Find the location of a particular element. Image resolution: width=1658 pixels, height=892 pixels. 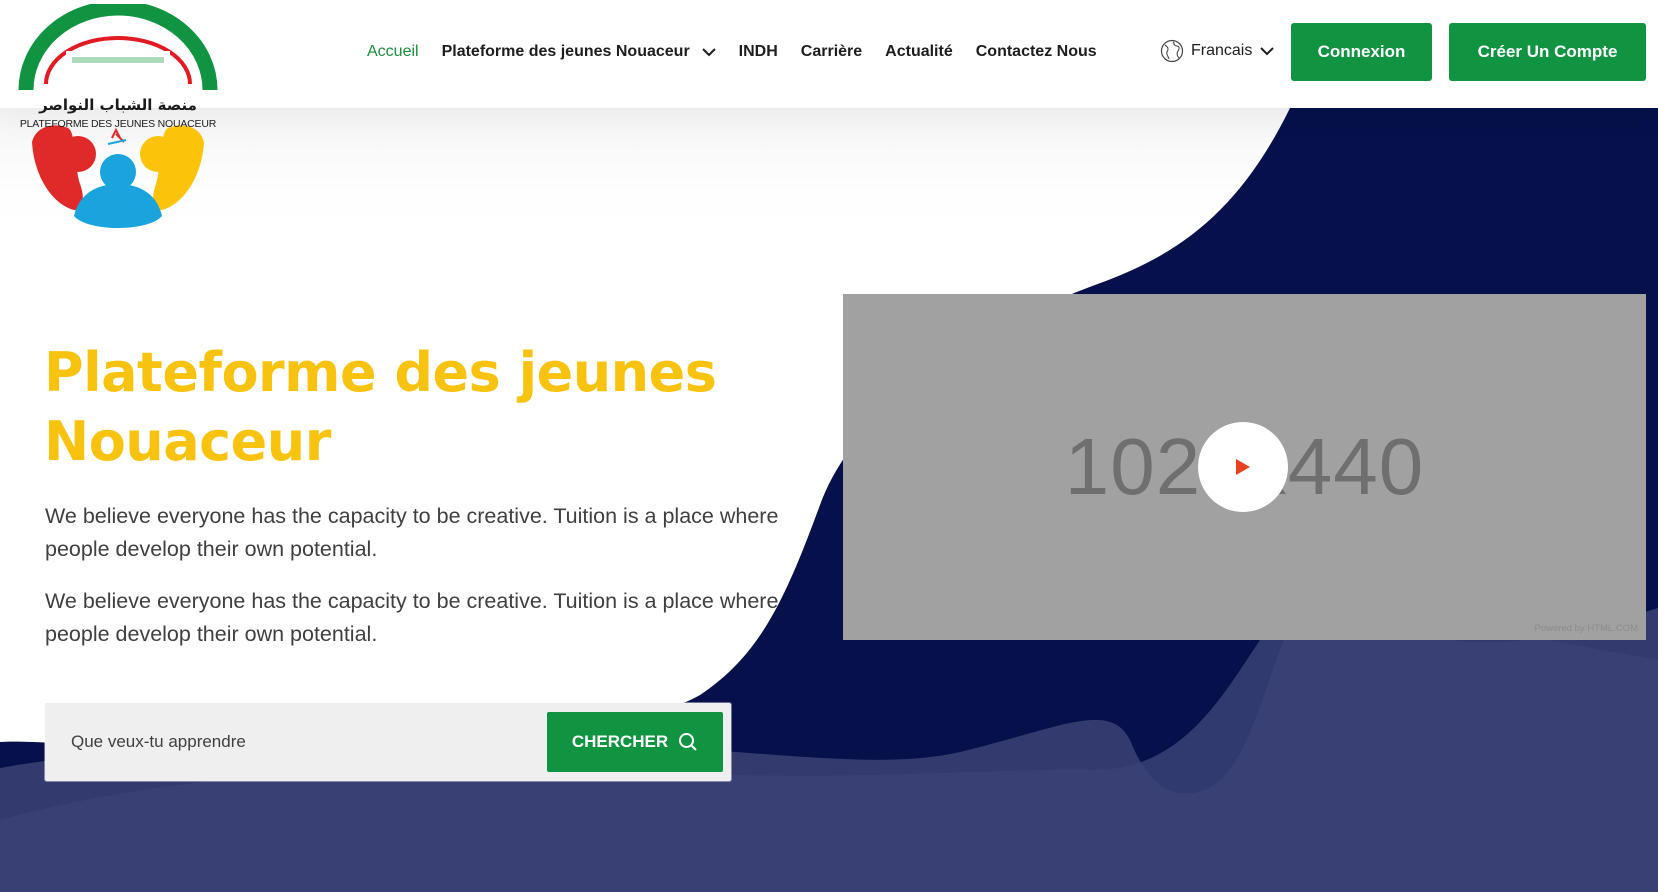

nav-item-label: Carrière is located at coordinates (831, 51).